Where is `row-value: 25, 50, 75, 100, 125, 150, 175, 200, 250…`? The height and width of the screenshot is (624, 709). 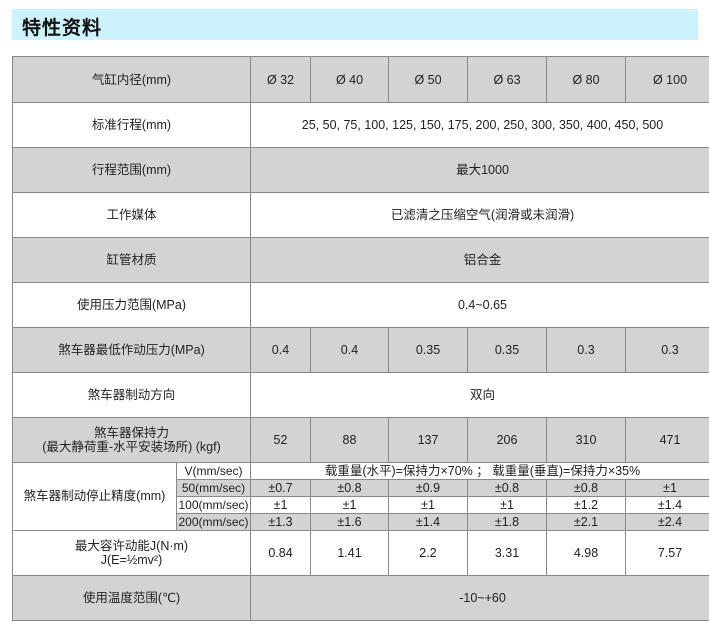
row-value: 25, 50, 75, 100, 125, 150, 175, 200, 250… is located at coordinates (479, 125).